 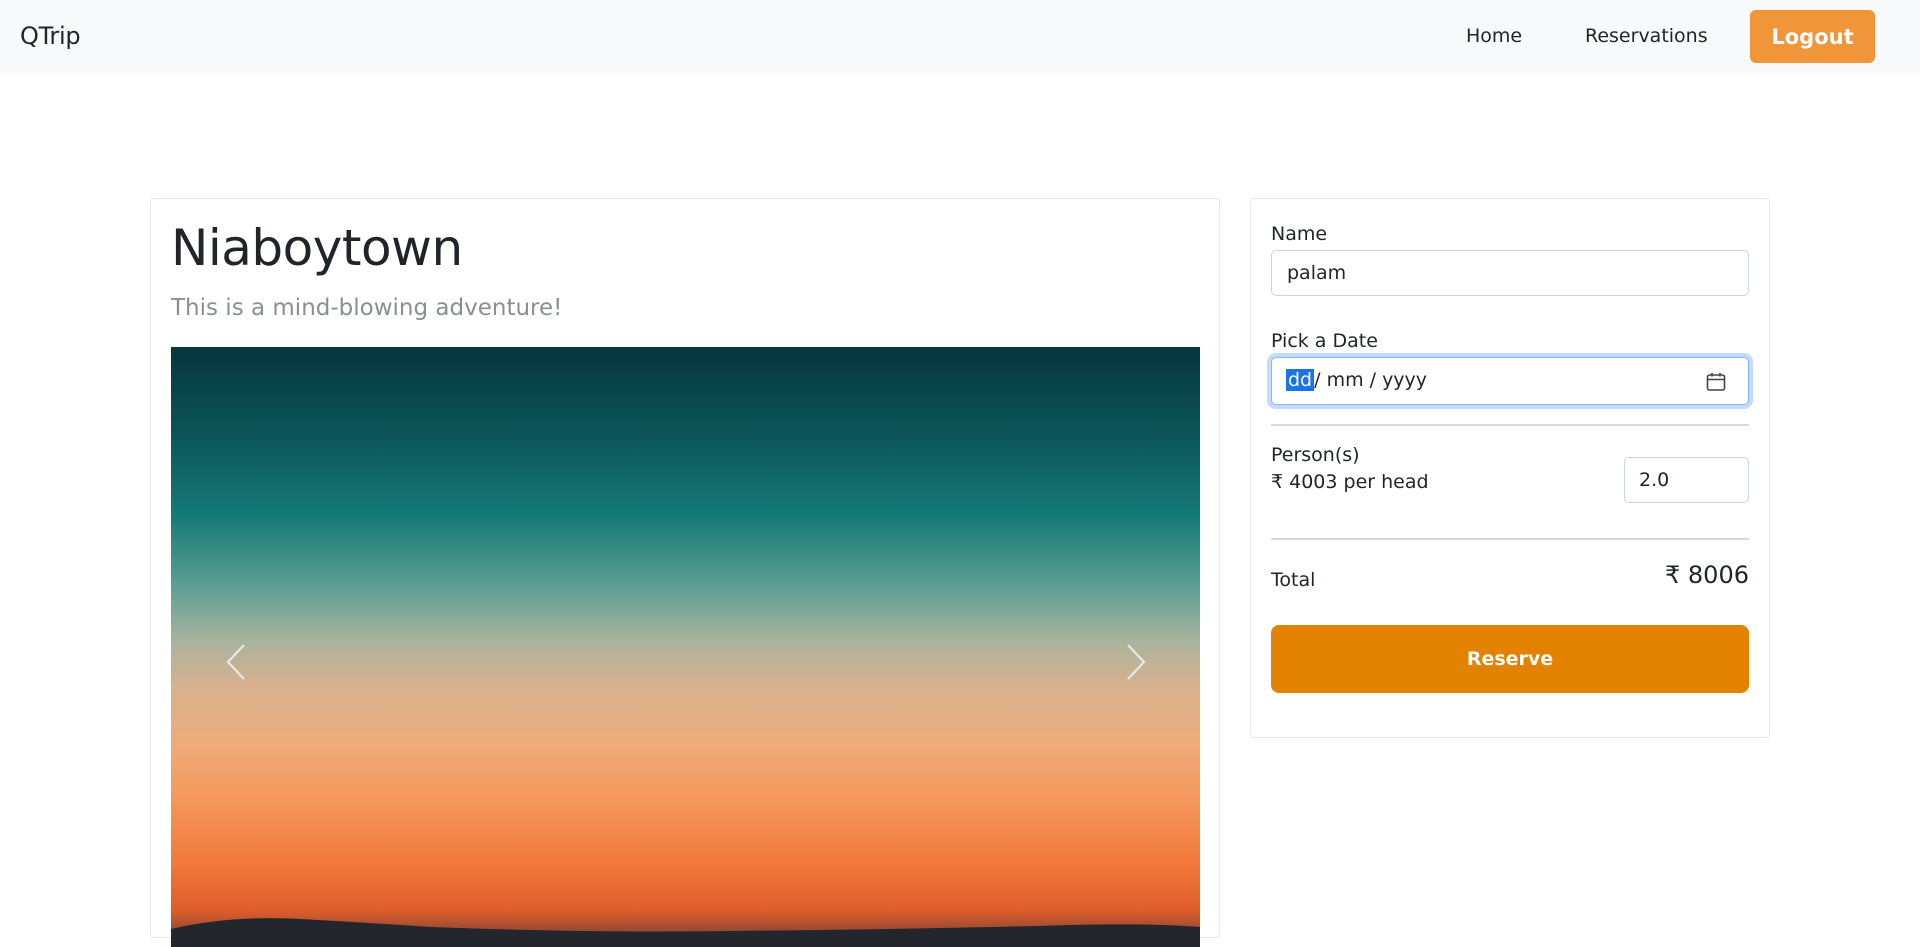 I want to click on brand-logo: QTrip, so click(x=50, y=36).